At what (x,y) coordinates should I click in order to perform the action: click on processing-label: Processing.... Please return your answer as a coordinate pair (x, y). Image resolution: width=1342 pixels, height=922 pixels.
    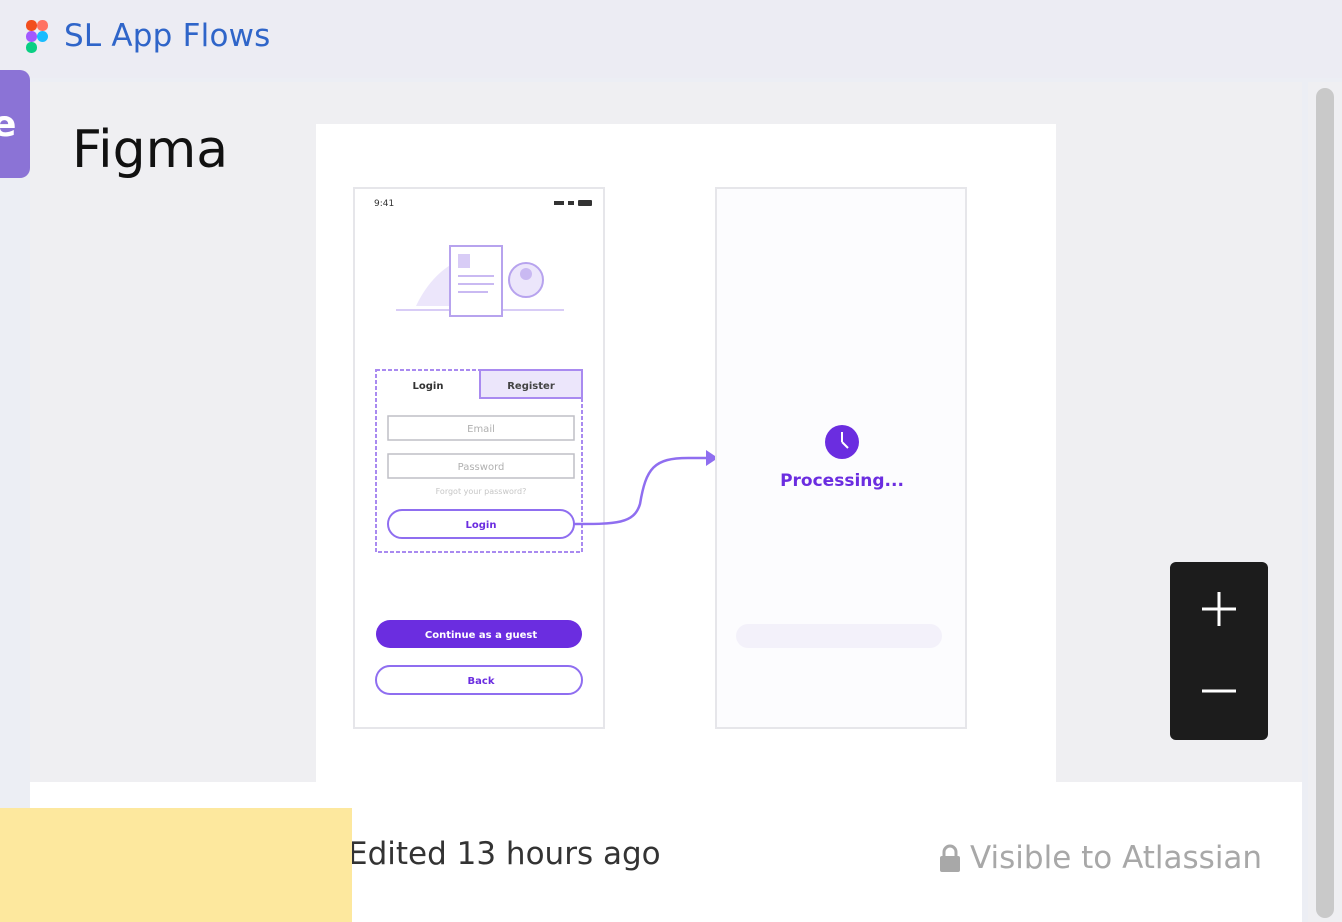
    Looking at the image, I should click on (842, 481).